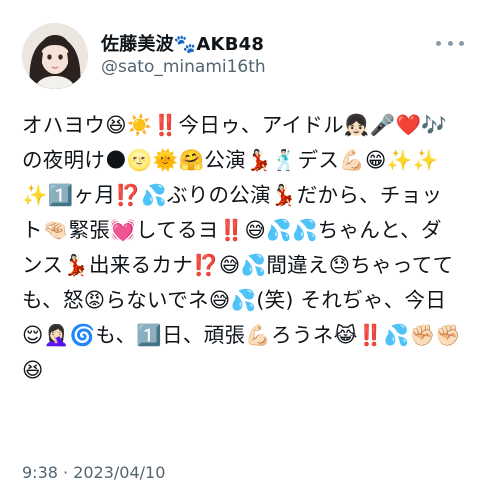 This screenshot has height=500, width=480. I want to click on more-options-button, so click(450, 43).